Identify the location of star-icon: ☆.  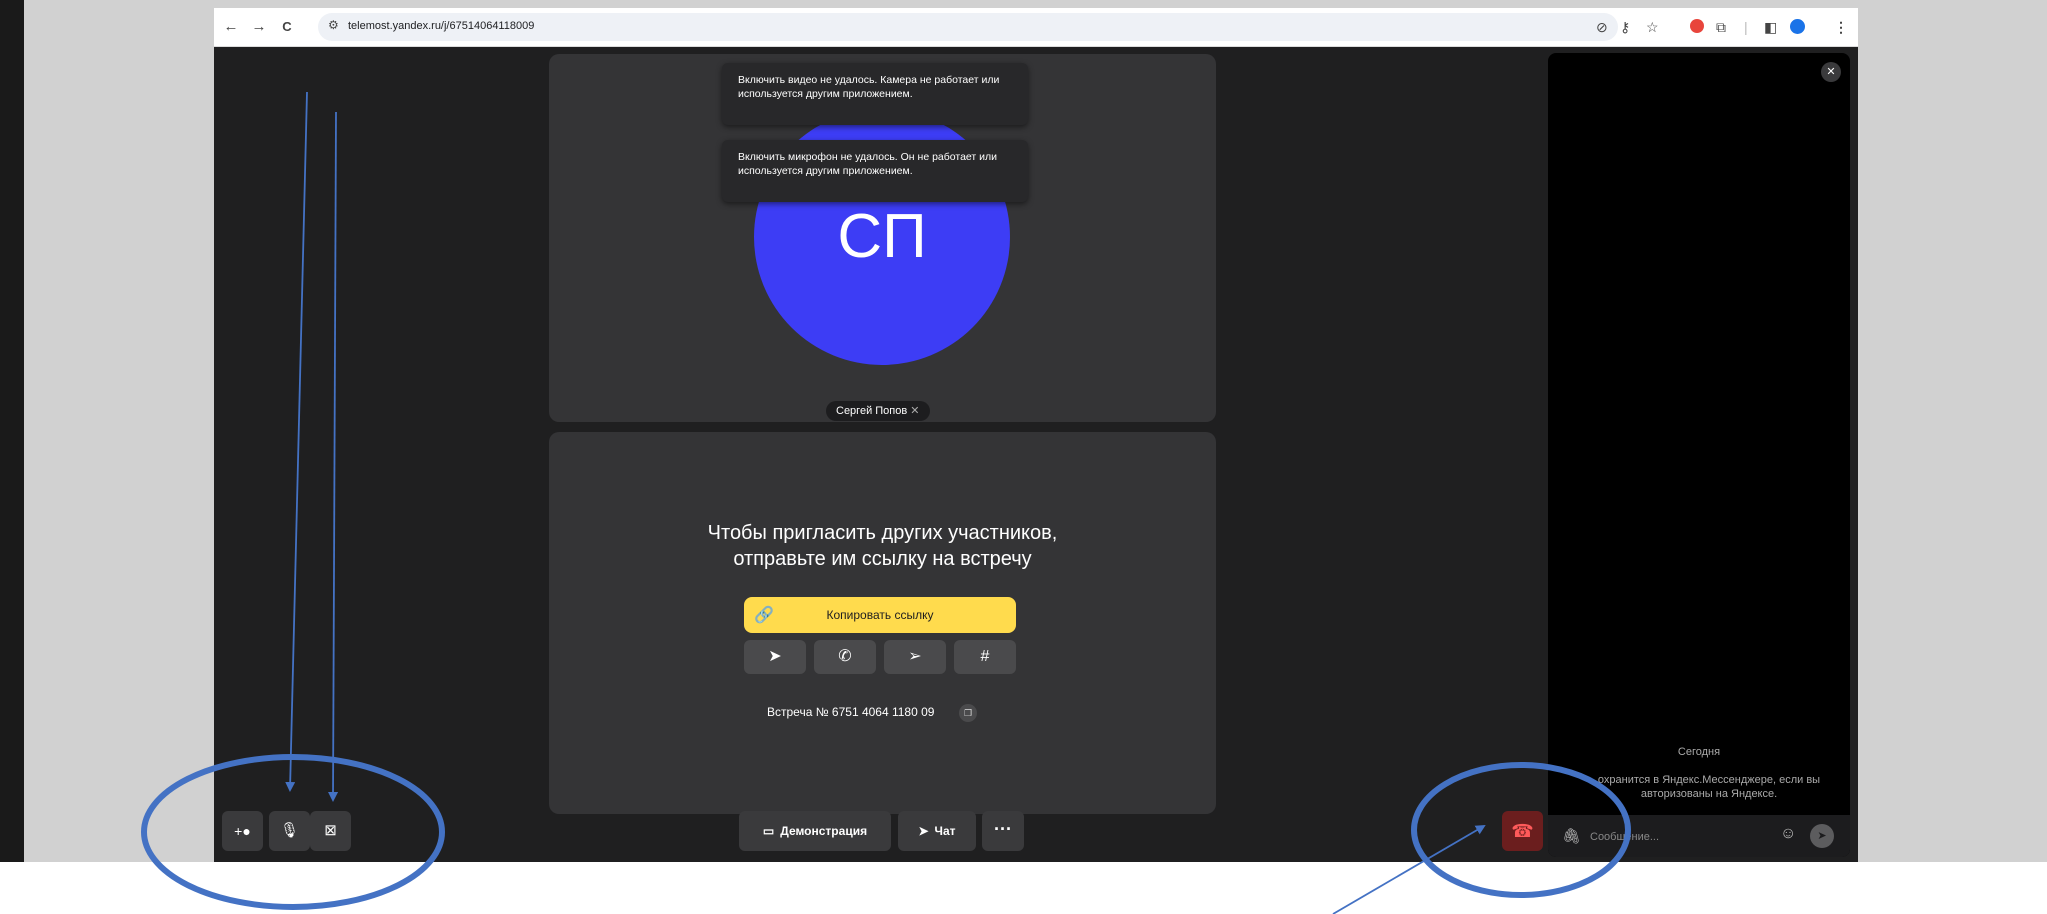
(1652, 27).